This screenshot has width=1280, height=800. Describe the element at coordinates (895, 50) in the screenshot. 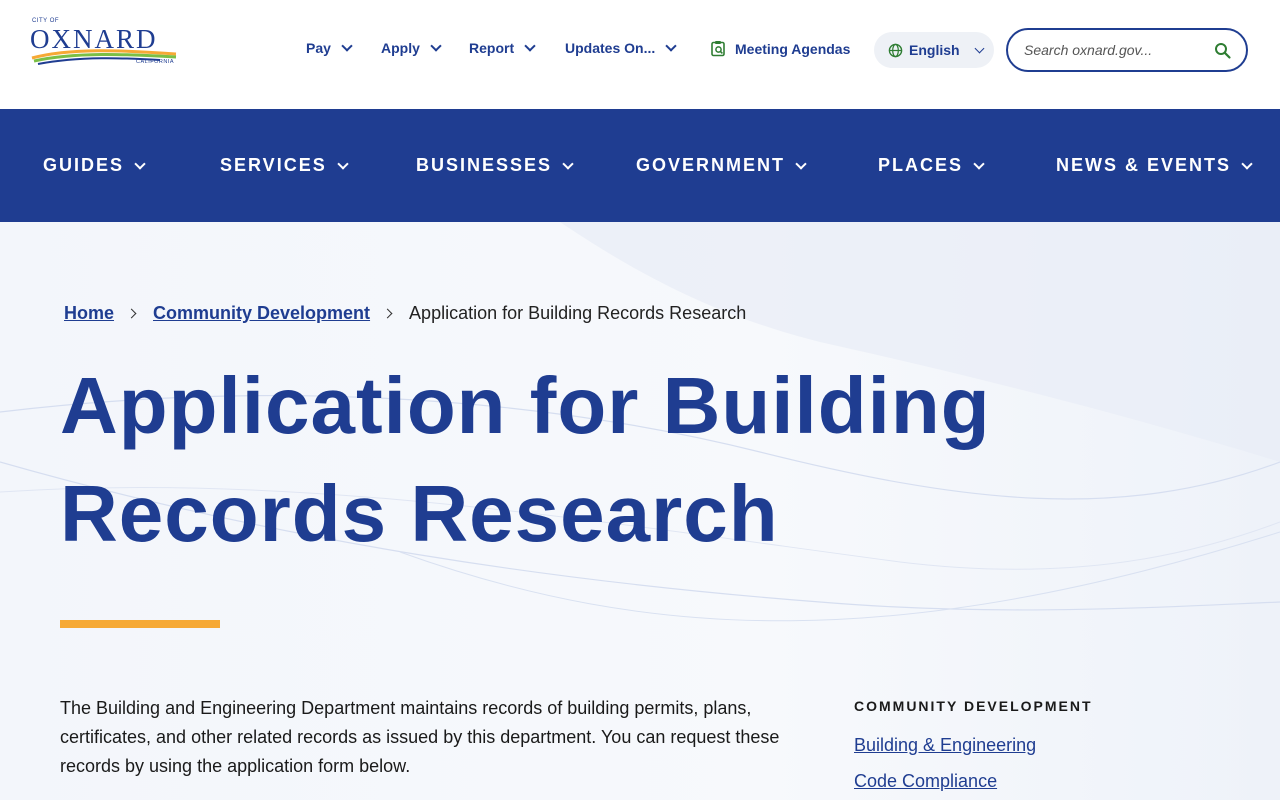

I see `globe-icon` at that location.